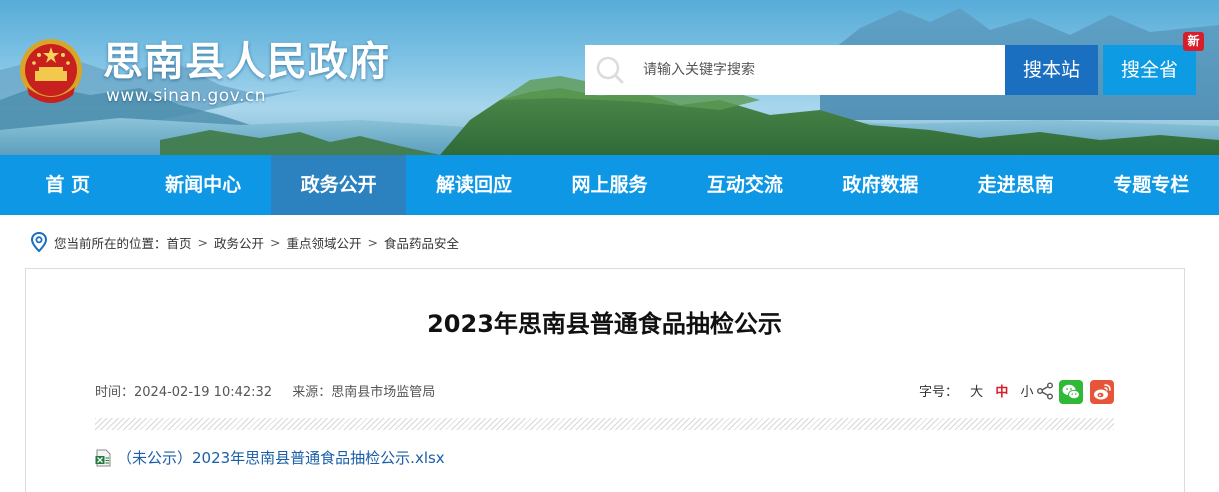  Describe the element at coordinates (604, 424) in the screenshot. I see `meta-divider` at that location.